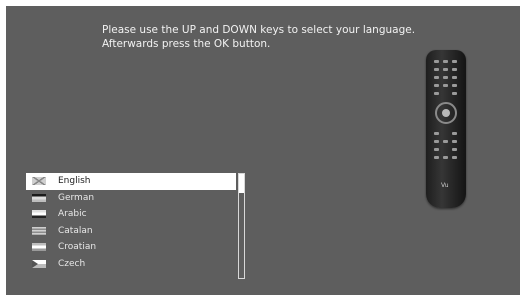 The height and width of the screenshot is (301, 528). What do you see at coordinates (136, 198) in the screenshot?
I see `language-item-german: German` at bounding box center [136, 198].